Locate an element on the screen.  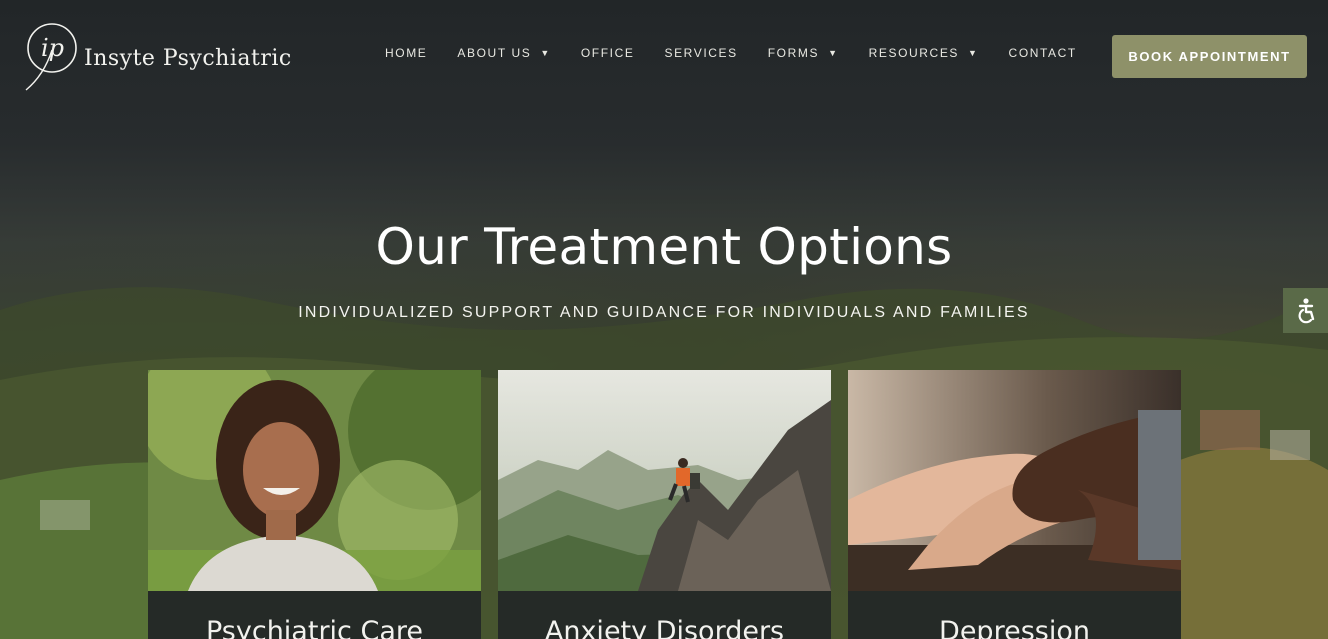
nav-item-office: OFFICE is located at coordinates (608, 53).